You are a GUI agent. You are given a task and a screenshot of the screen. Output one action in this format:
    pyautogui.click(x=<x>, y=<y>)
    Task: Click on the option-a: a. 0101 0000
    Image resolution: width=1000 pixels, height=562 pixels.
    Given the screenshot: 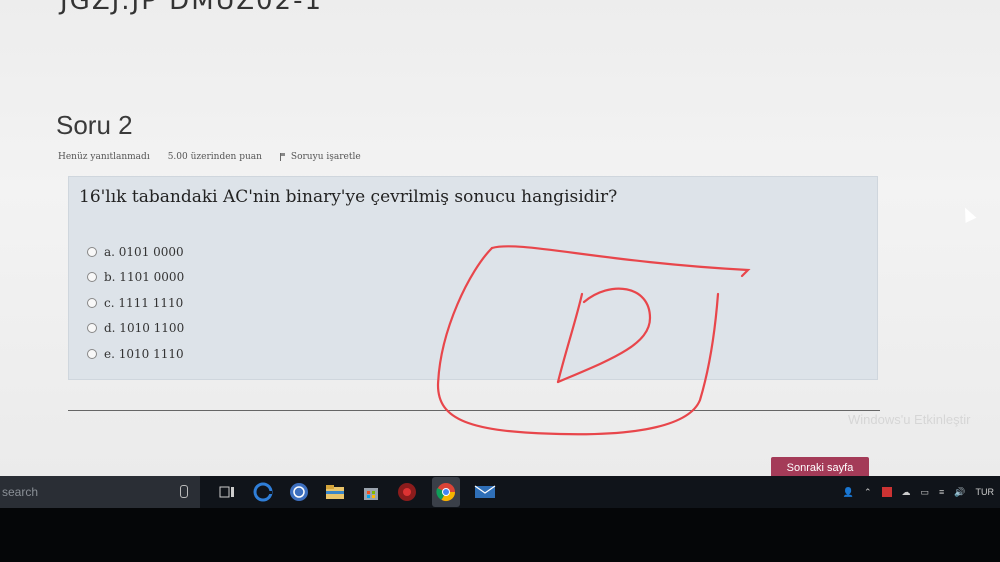 What is the action you would take?
    pyautogui.click(x=135, y=252)
    